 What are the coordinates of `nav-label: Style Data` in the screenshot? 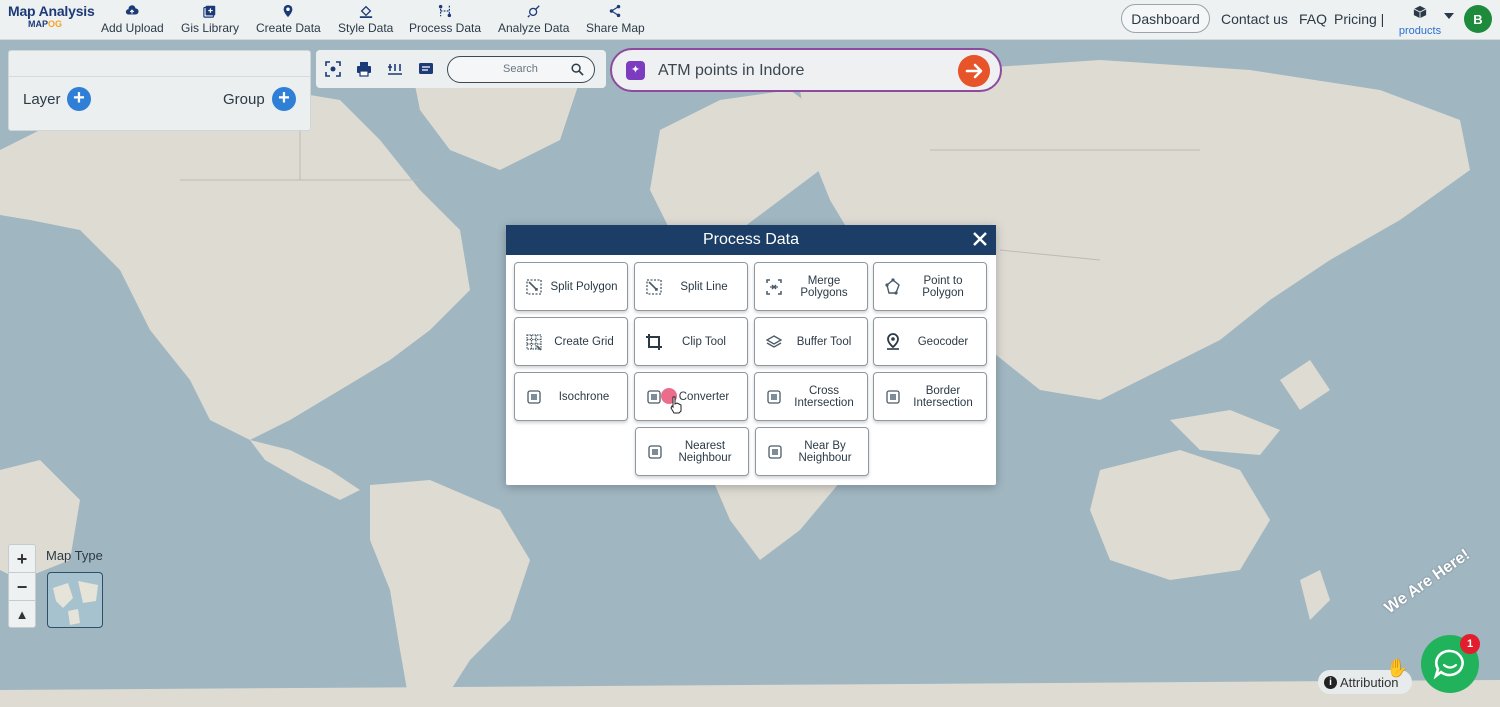 It's located at (366, 28).